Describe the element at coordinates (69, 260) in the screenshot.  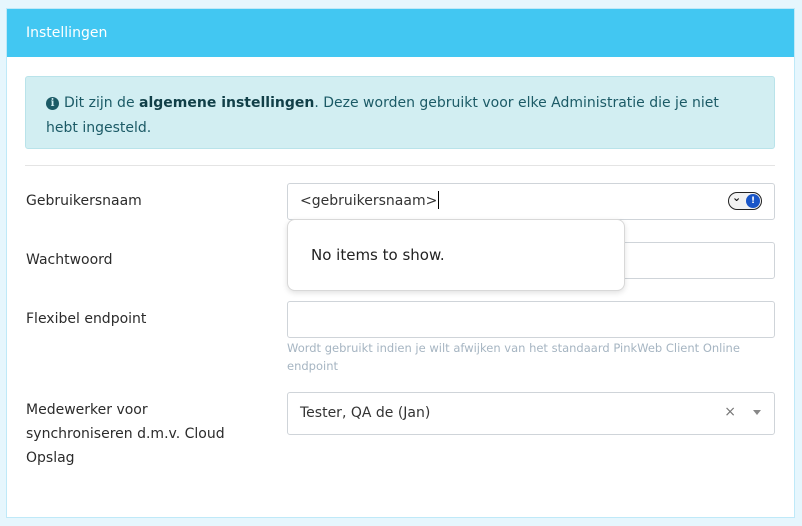
I see `password-label: Wachtwoord` at that location.